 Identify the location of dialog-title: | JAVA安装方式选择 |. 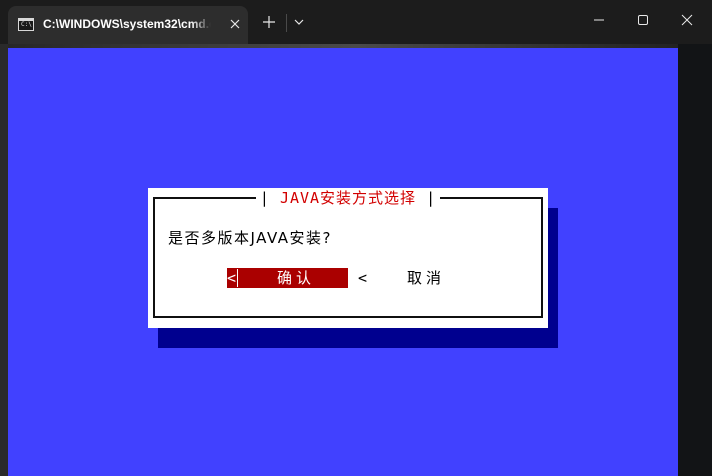
(348, 198).